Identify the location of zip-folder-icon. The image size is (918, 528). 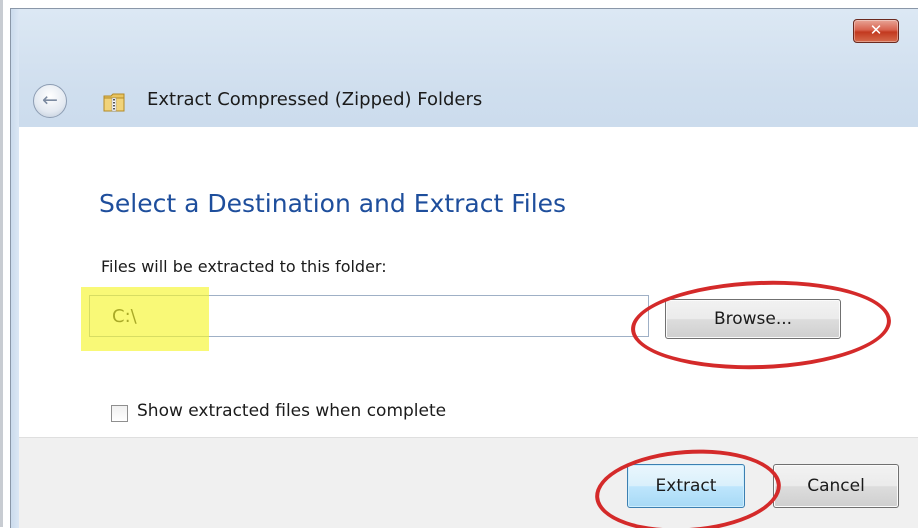
(114, 102).